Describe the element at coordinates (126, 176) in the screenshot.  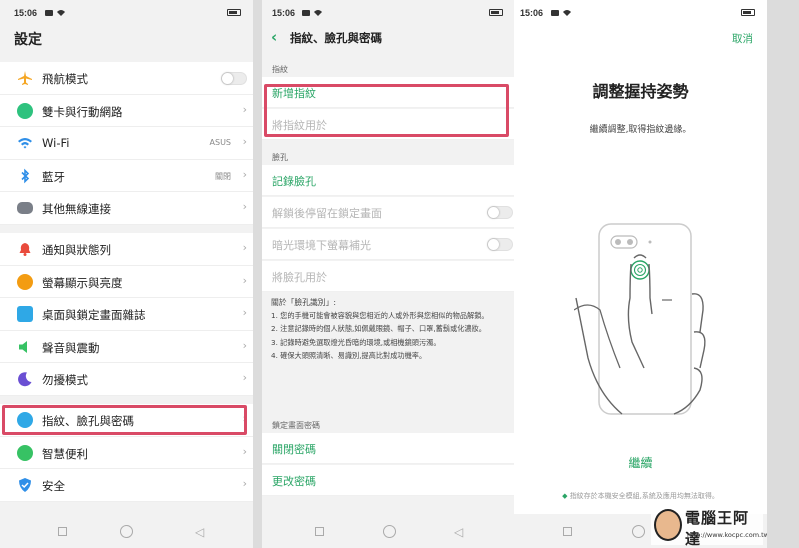
I see `settings-item-bluetooth: 藍牙 關閉 ›` at that location.